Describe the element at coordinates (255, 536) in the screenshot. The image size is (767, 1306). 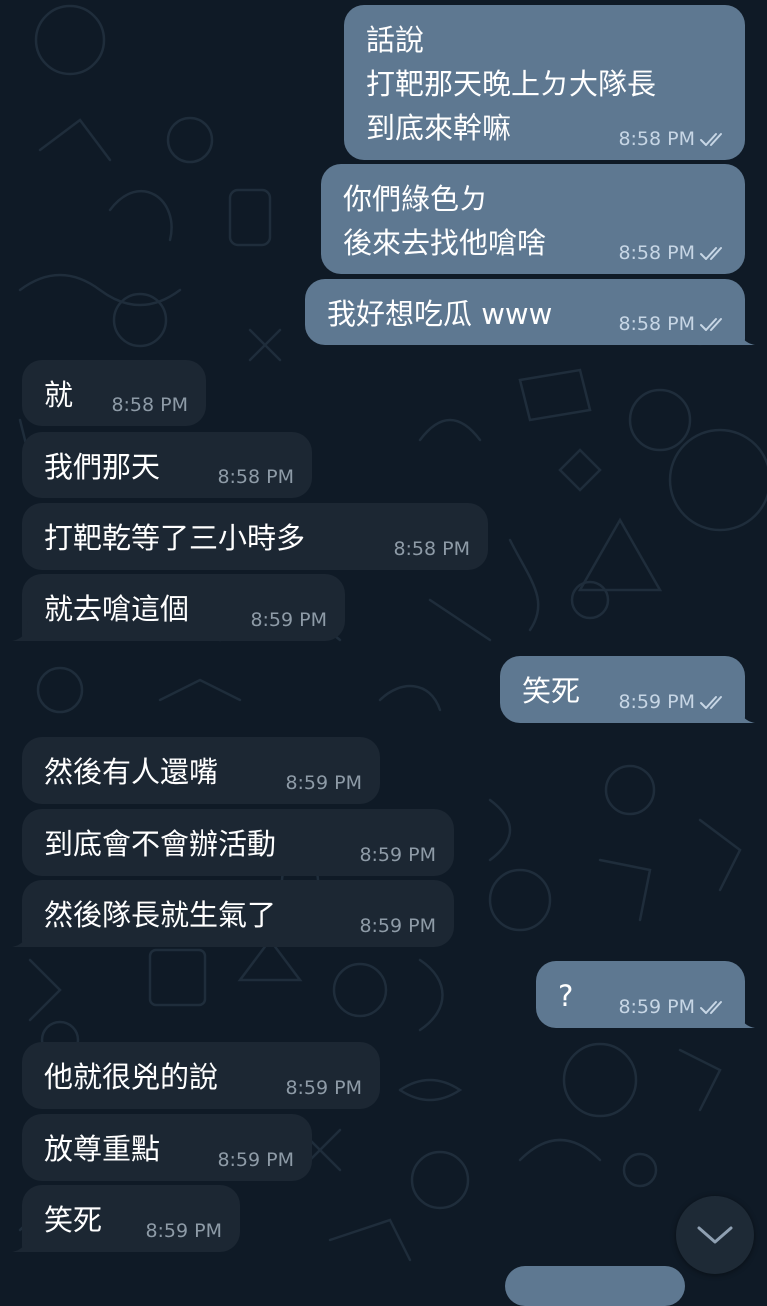
I see `incoming-message: 打靶乾等了三小時多 8:58 PM` at that location.